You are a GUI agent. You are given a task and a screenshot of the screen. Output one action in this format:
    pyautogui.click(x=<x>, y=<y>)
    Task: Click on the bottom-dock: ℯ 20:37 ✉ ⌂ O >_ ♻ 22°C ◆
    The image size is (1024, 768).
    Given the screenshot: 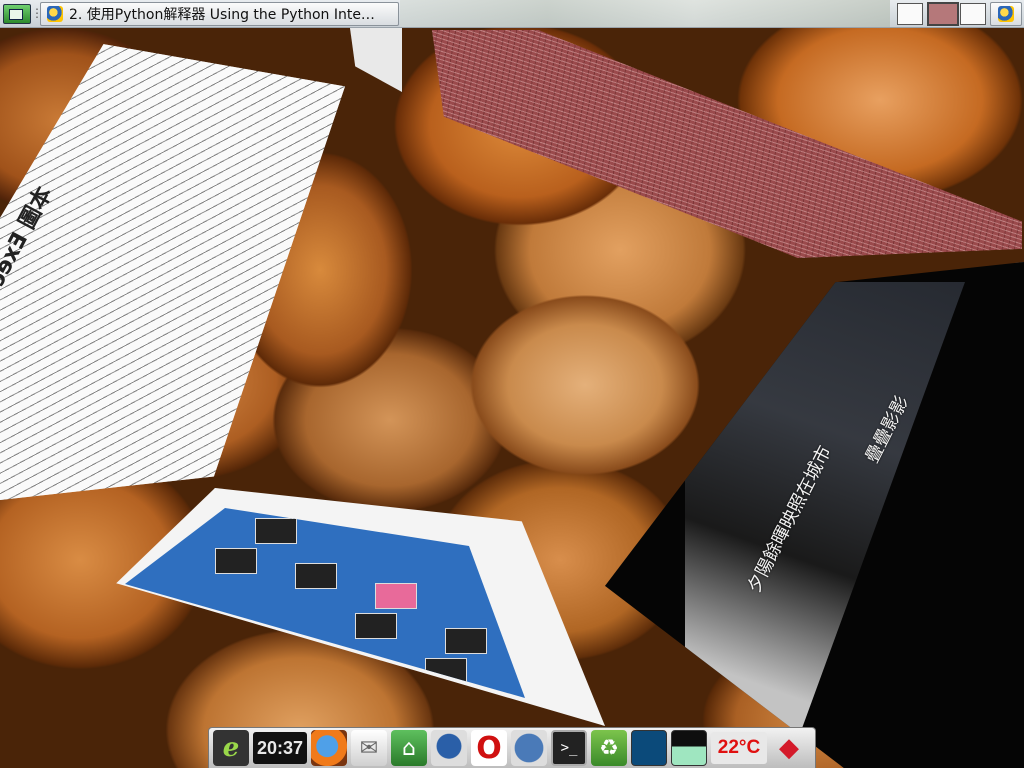 What is the action you would take?
    pyautogui.click(x=512, y=747)
    